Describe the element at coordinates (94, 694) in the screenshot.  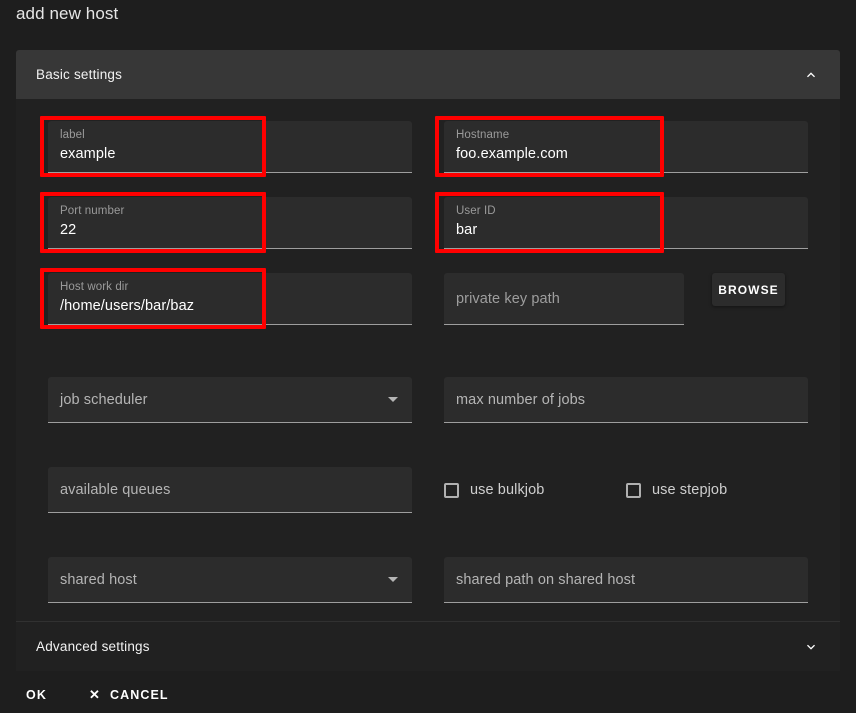
I see `close-x-icon: ✕` at that location.